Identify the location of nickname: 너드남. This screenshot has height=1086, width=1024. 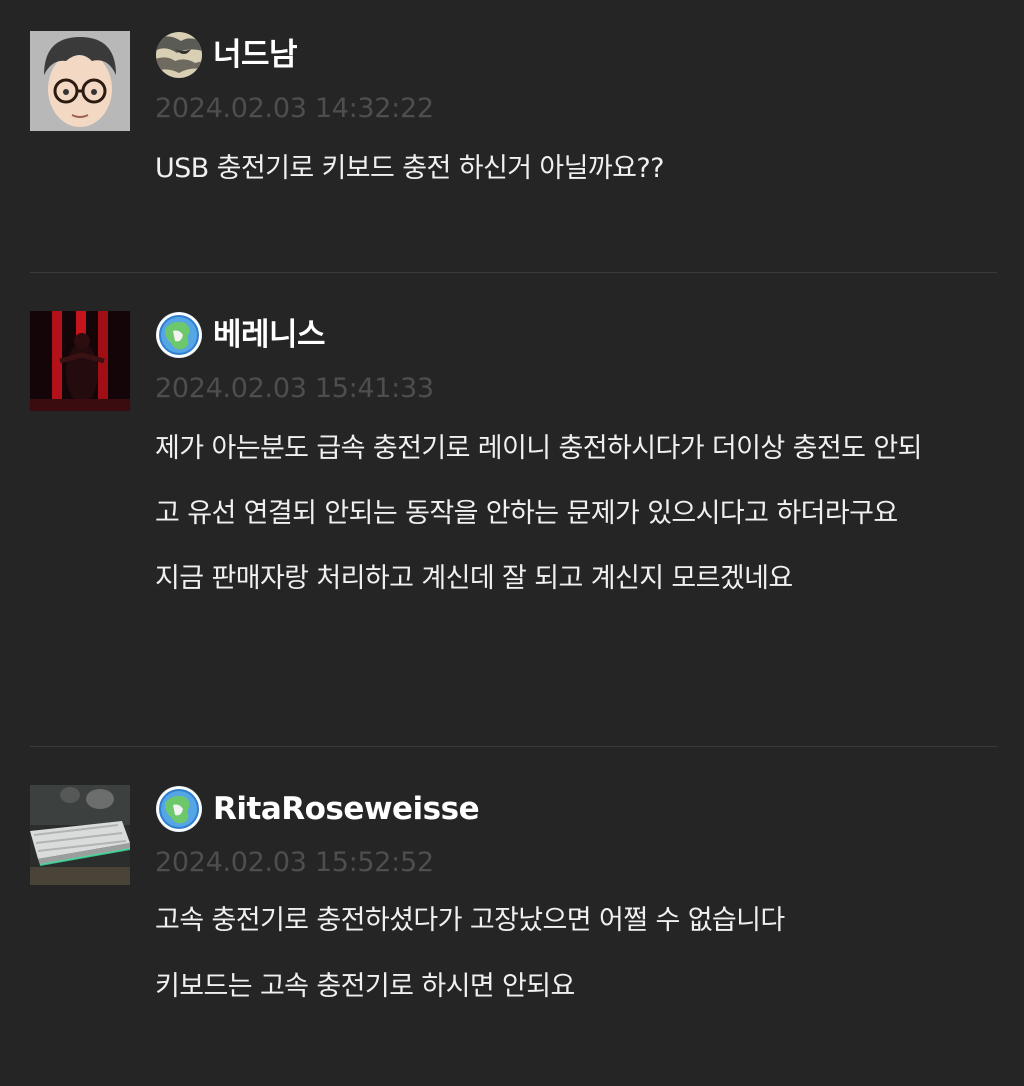
(255, 55).